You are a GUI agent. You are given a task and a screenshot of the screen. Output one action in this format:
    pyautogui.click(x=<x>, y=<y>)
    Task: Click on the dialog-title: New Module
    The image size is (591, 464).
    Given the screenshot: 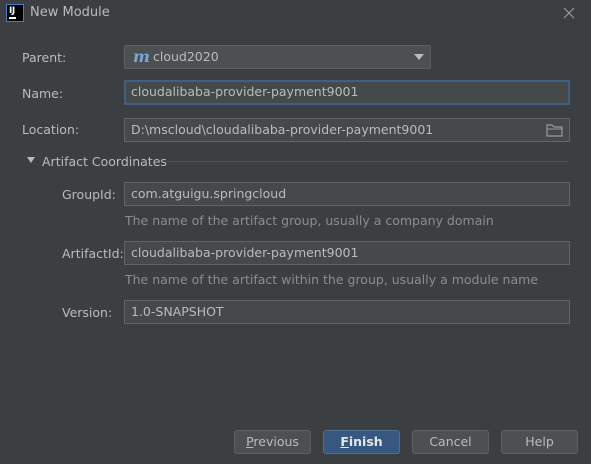 What is the action you would take?
    pyautogui.click(x=70, y=12)
    